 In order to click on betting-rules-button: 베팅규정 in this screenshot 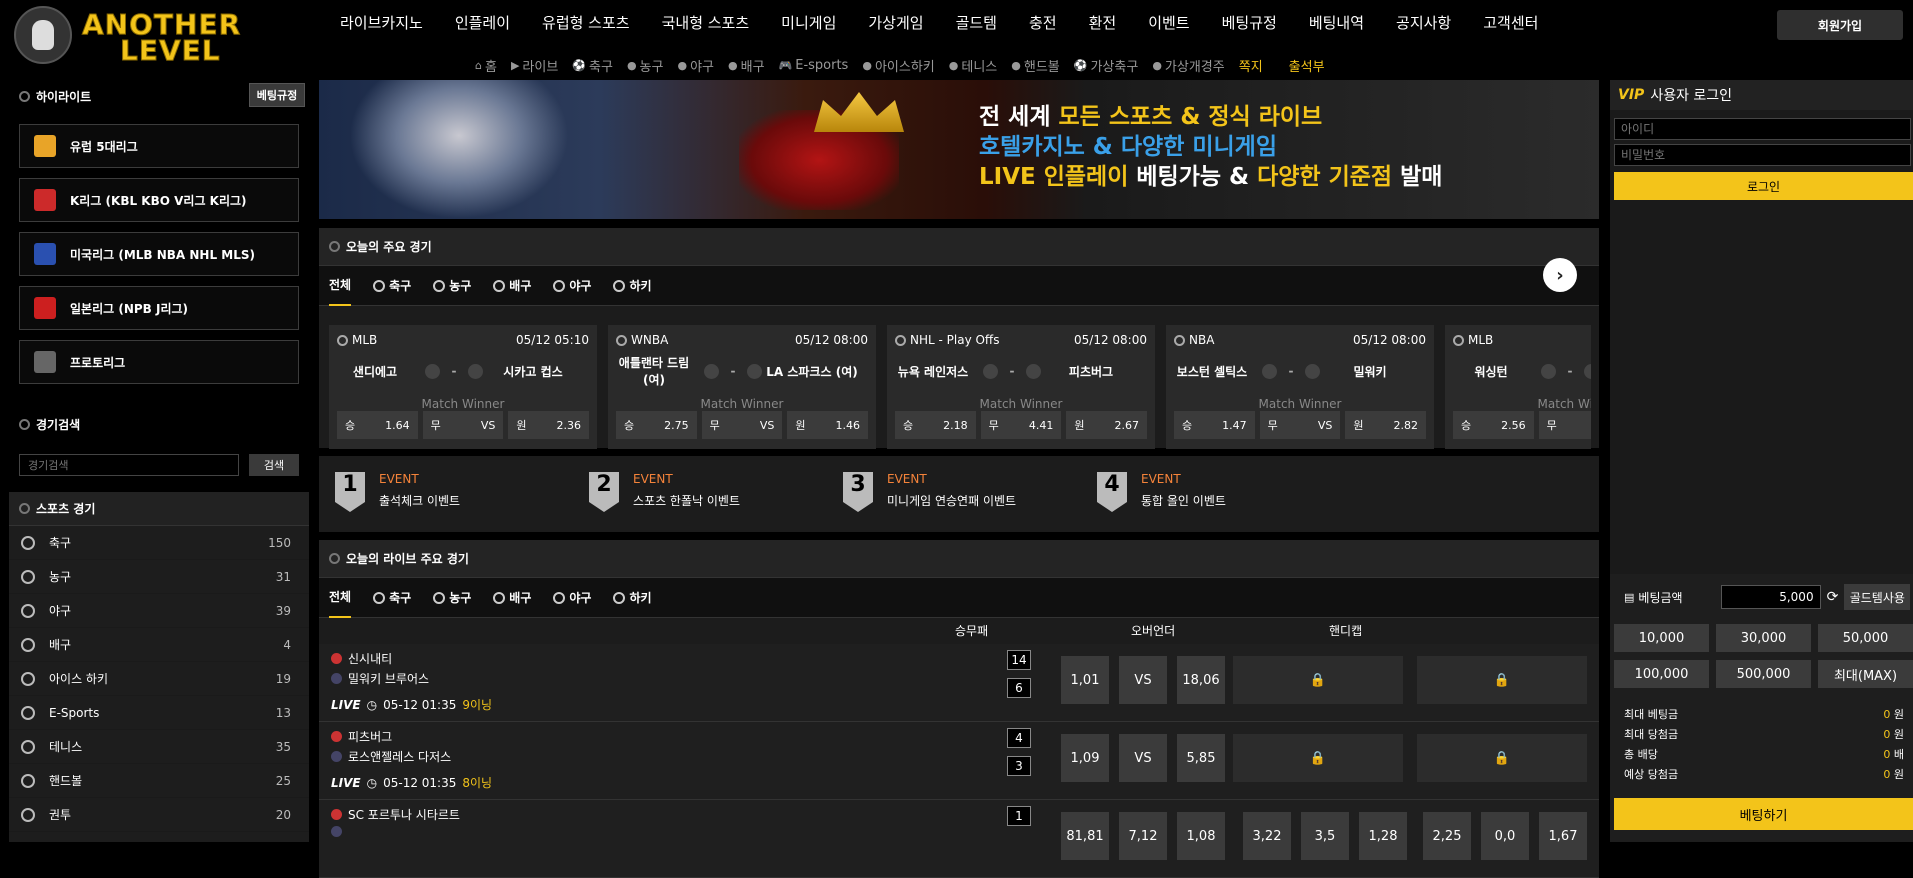, I will do `click(277, 95)`.